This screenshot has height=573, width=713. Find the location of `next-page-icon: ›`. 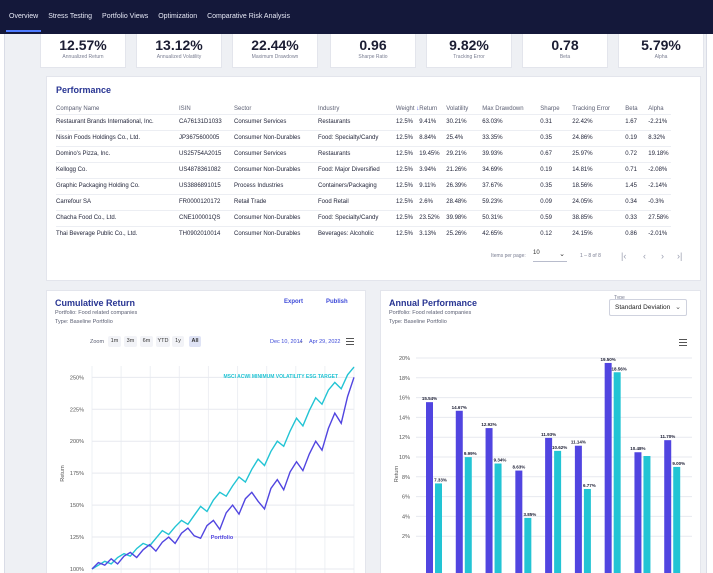

next-page-icon: › is located at coordinates (662, 256).